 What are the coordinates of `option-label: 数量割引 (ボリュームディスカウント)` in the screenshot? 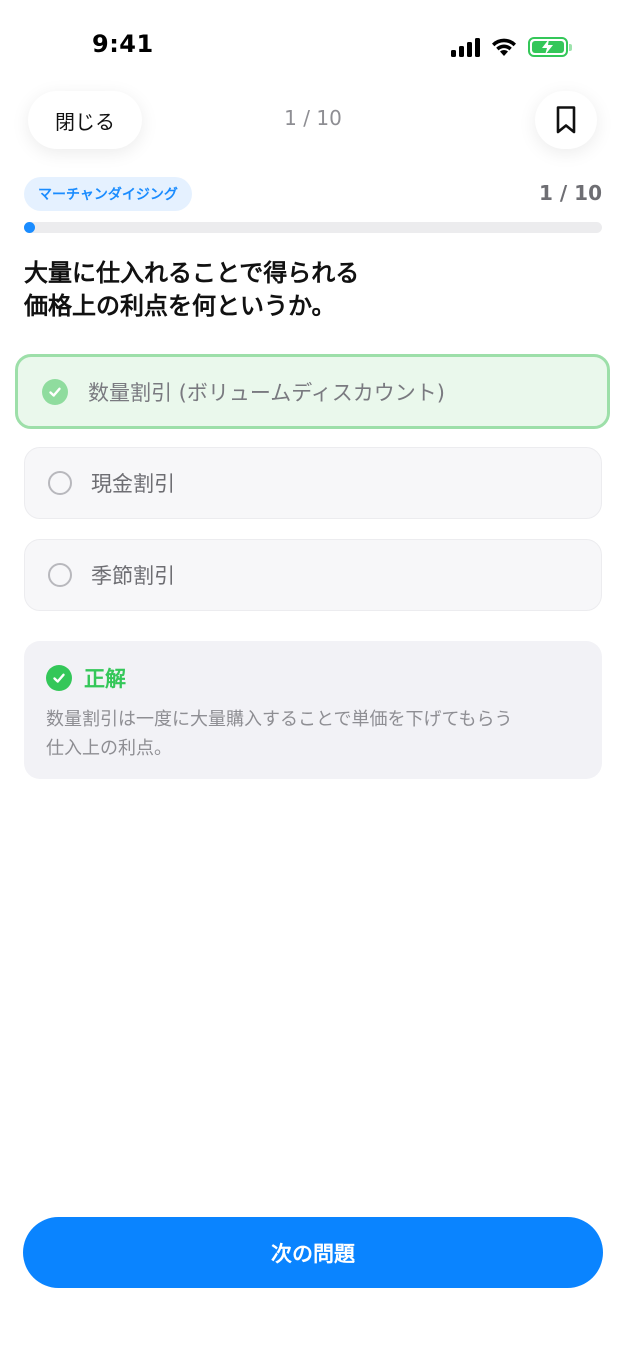 It's located at (266, 392).